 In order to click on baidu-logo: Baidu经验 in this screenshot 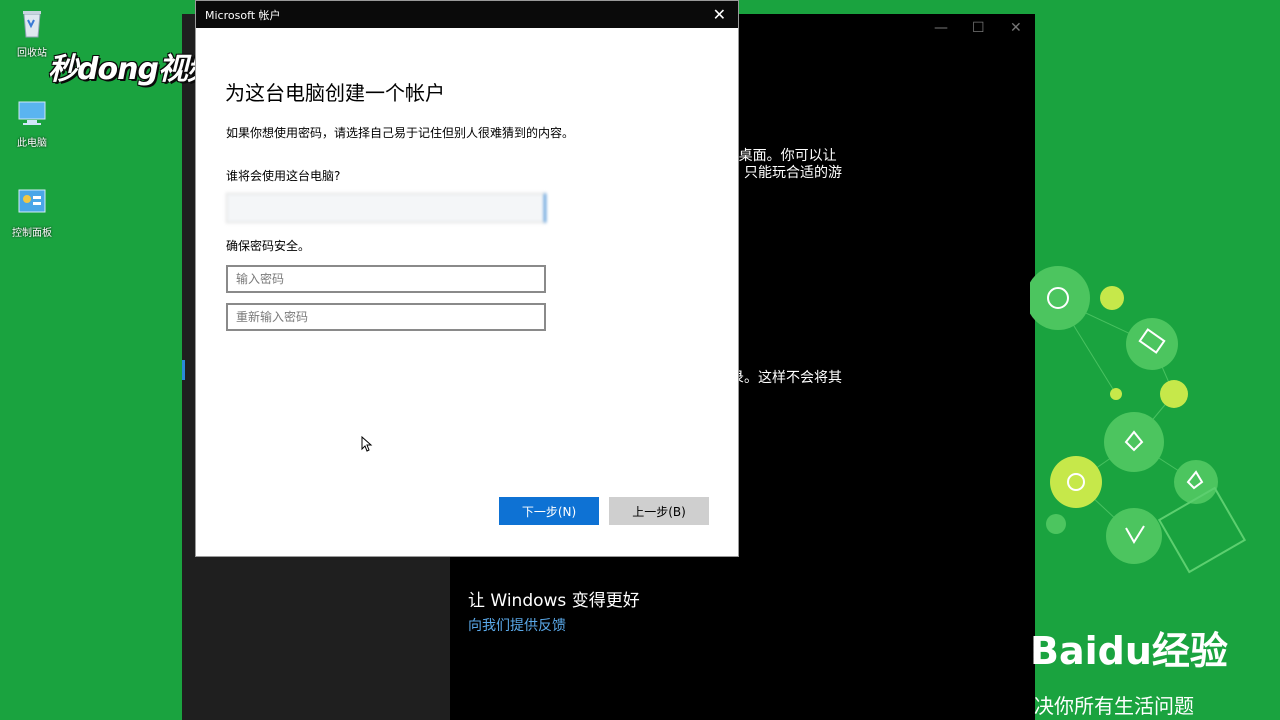, I will do `click(1129, 651)`.